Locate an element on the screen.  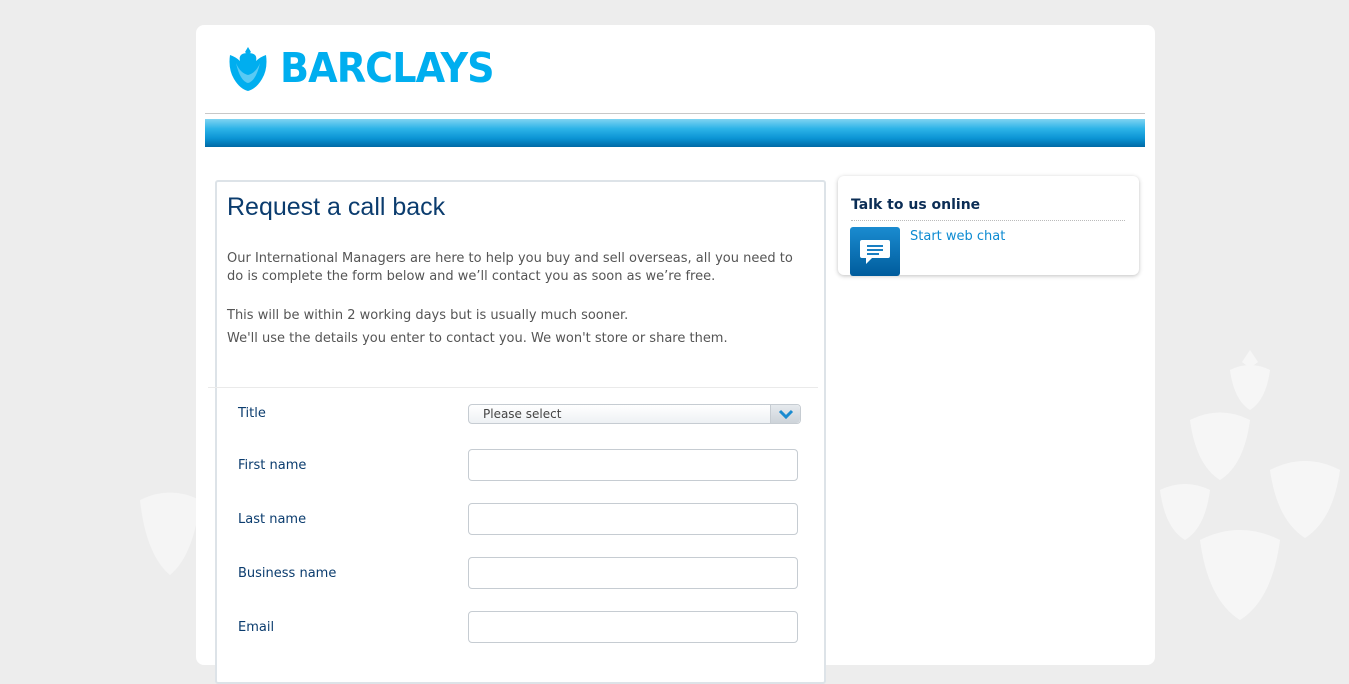
last-name-label: Last name is located at coordinates (272, 519).